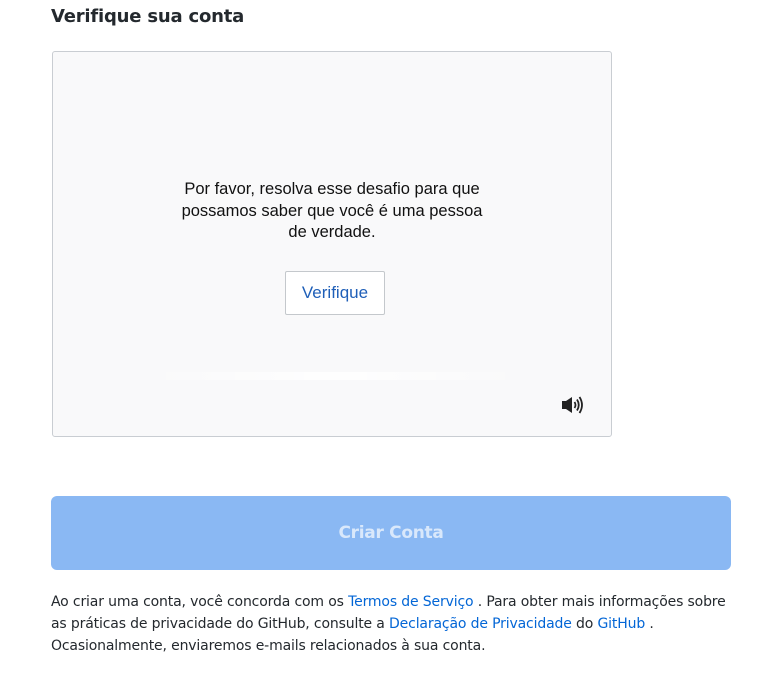  What do you see at coordinates (200, 602) in the screenshot?
I see `legal-text: Ao criar uma conta, você concorda com os` at bounding box center [200, 602].